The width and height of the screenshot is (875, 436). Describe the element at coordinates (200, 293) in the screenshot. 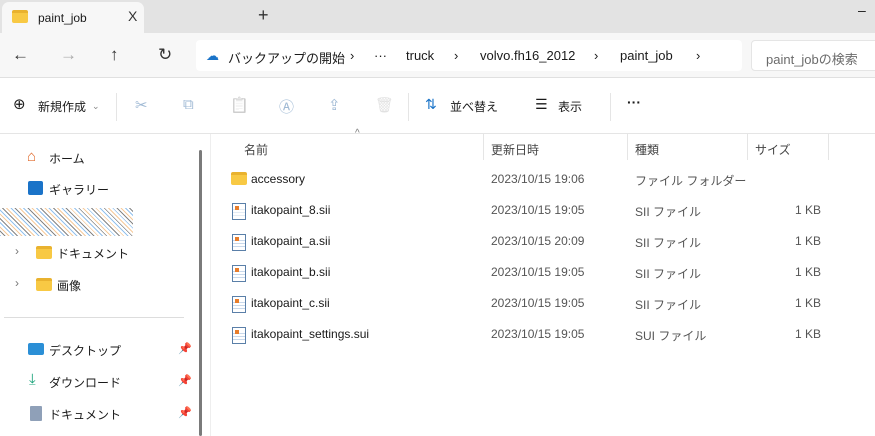

I see `sidebar-scrollbar` at that location.